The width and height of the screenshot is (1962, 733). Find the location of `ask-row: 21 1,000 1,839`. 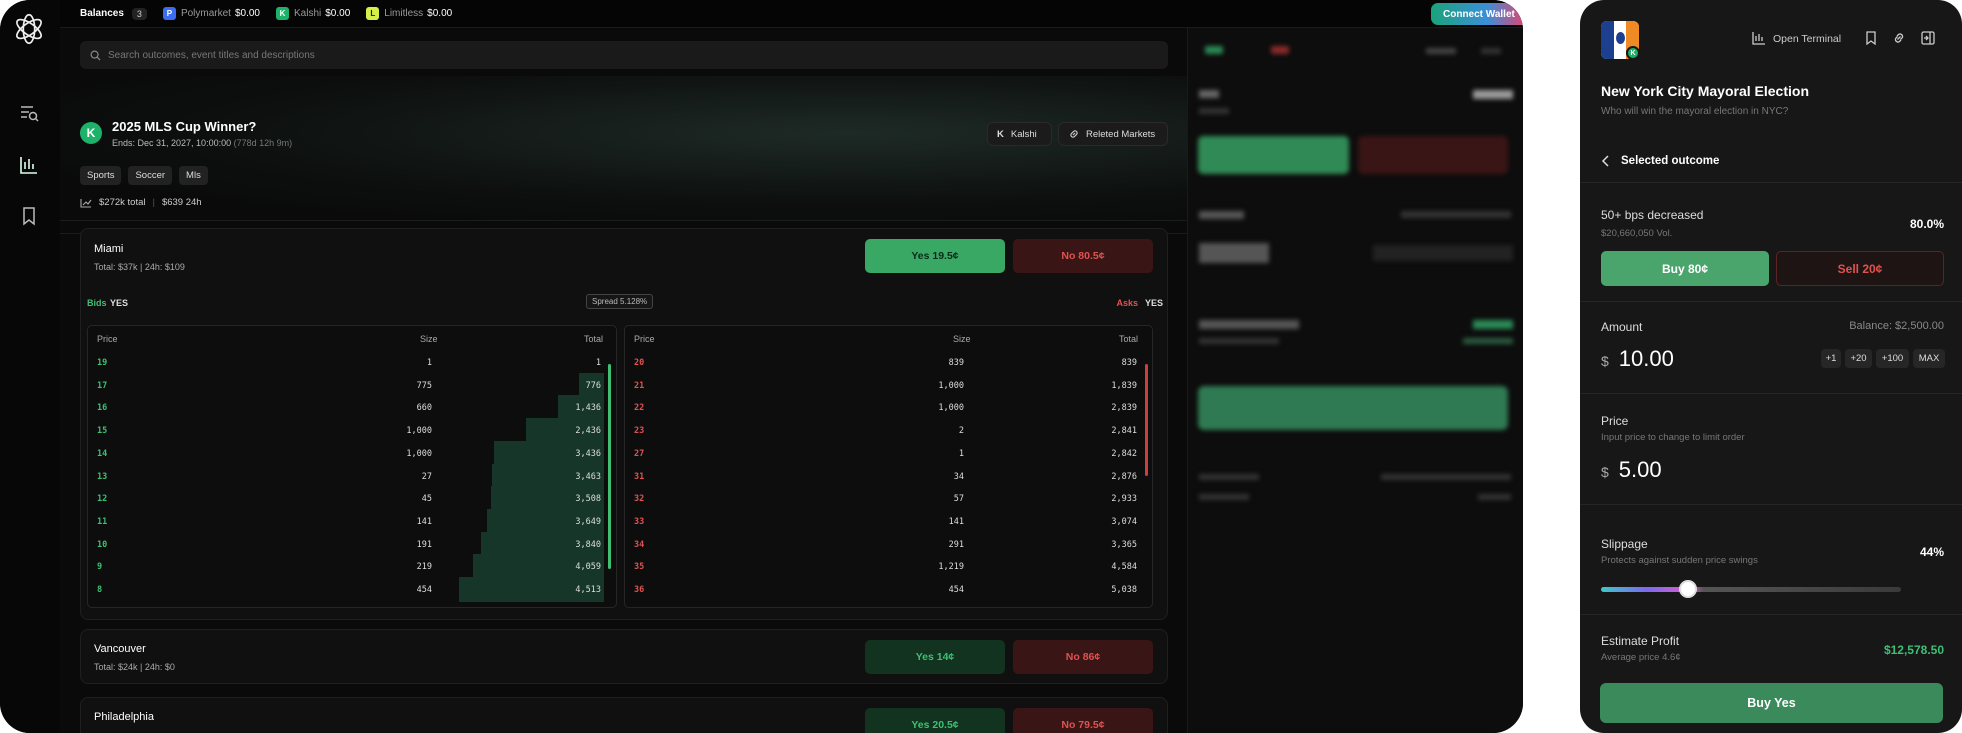

ask-row: 21 1,000 1,839 is located at coordinates (888, 386).